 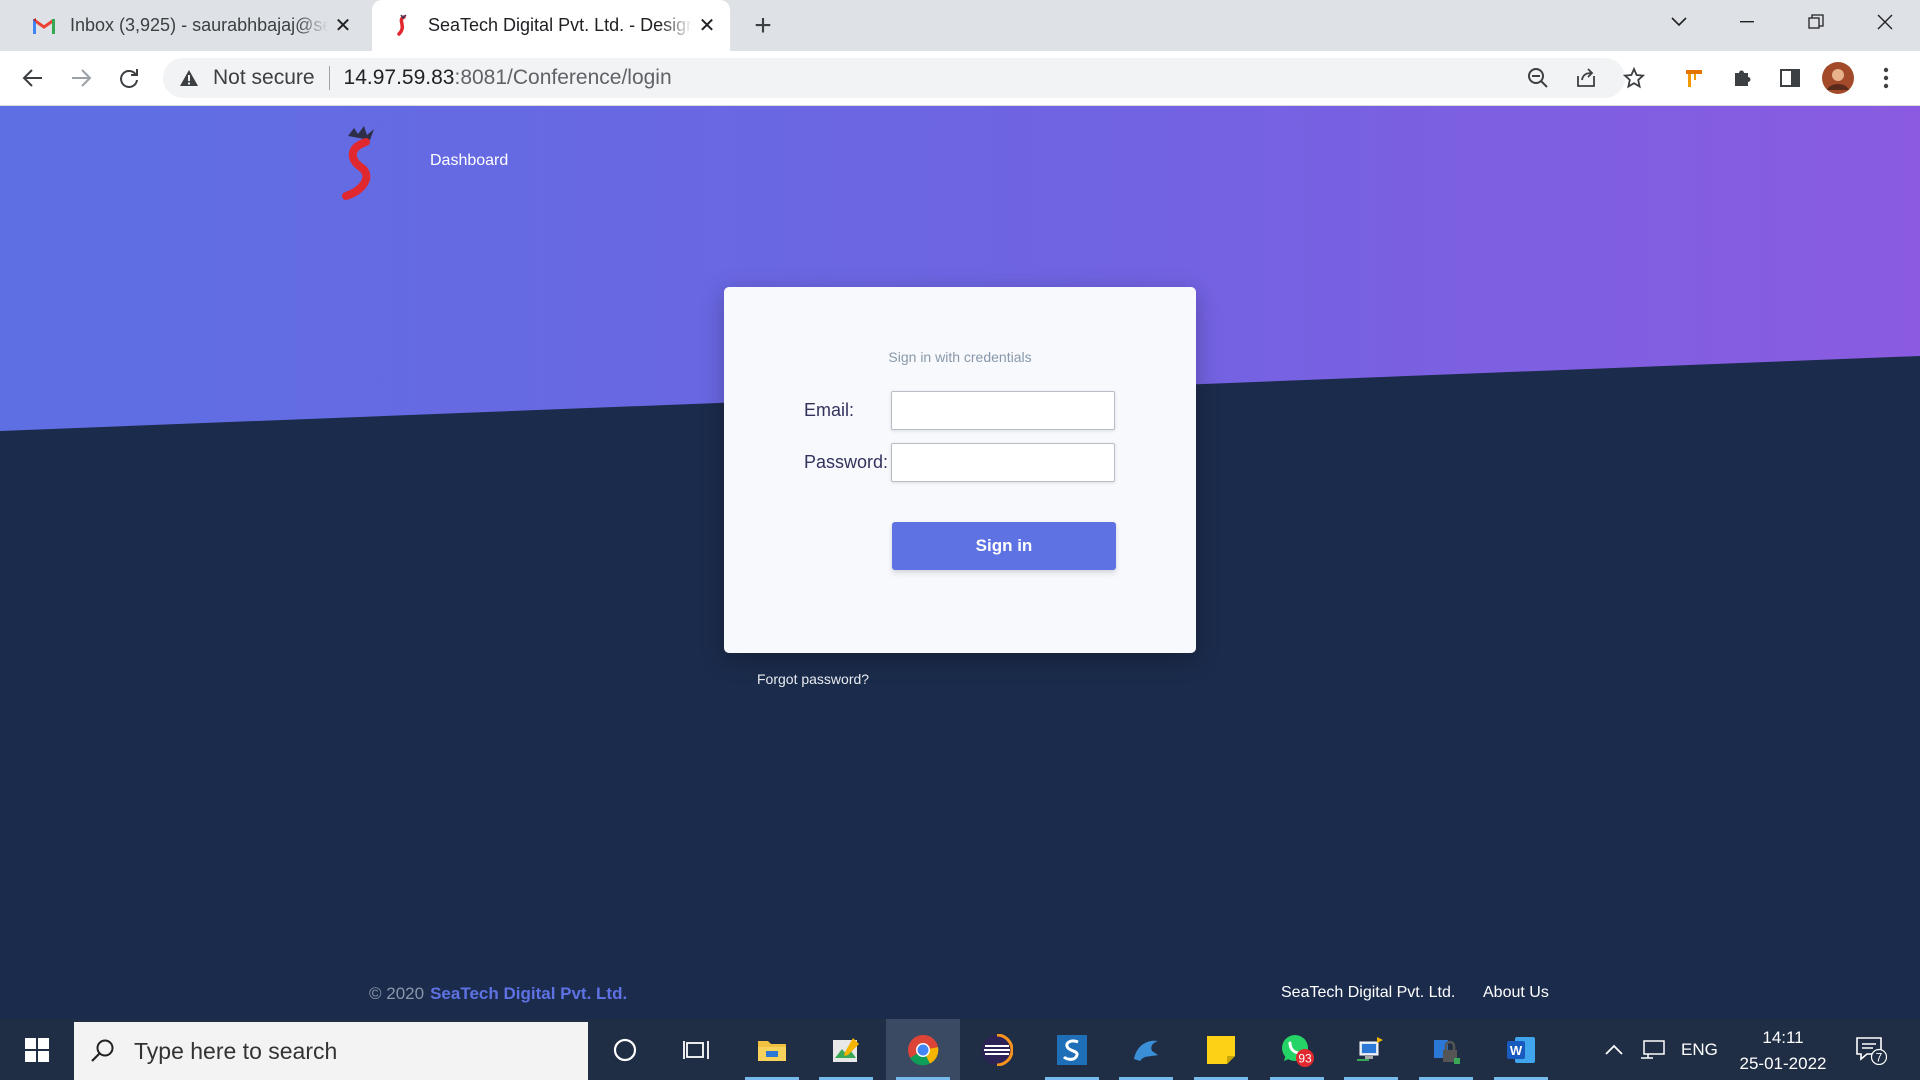 What do you see at coordinates (1371, 1049) in the screenshot?
I see `network-computer-app-icon` at bounding box center [1371, 1049].